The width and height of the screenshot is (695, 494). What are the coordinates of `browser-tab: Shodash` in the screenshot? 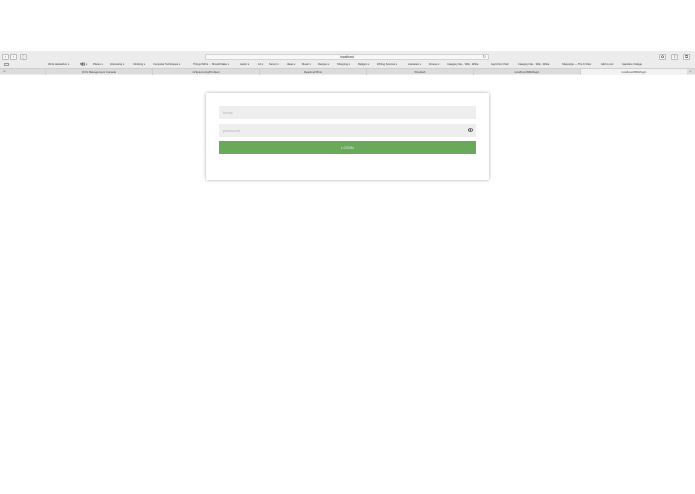 It's located at (419, 72).